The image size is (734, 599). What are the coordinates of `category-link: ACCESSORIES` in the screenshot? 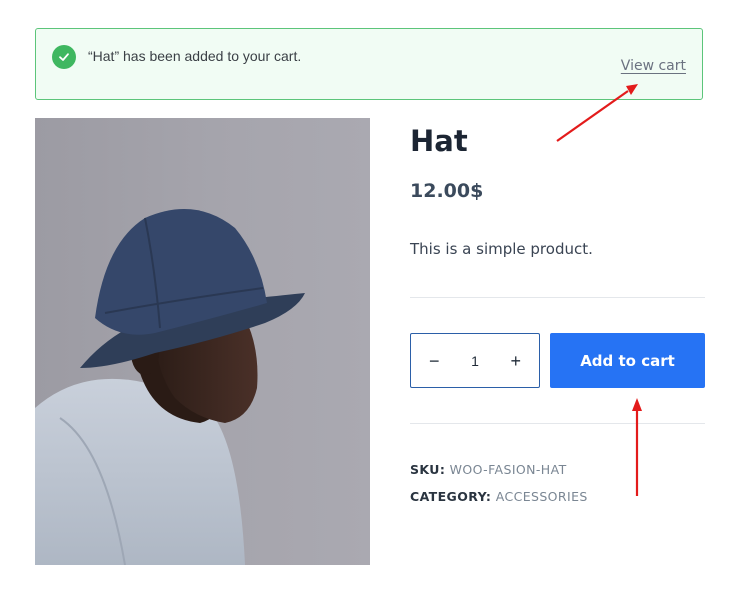 It's located at (542, 496).